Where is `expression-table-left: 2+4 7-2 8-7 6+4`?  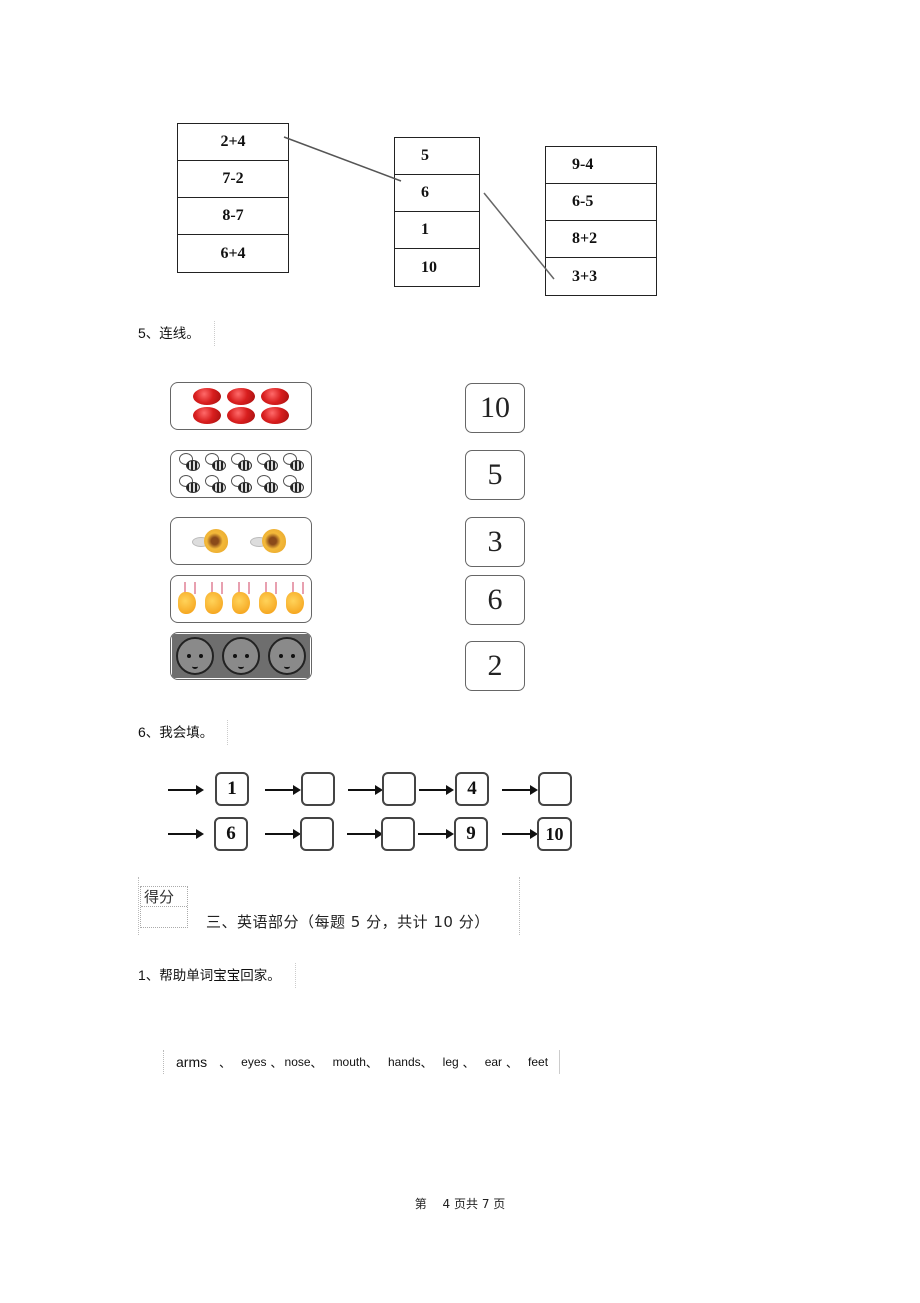 expression-table-left: 2+4 7-2 8-7 6+4 is located at coordinates (233, 198).